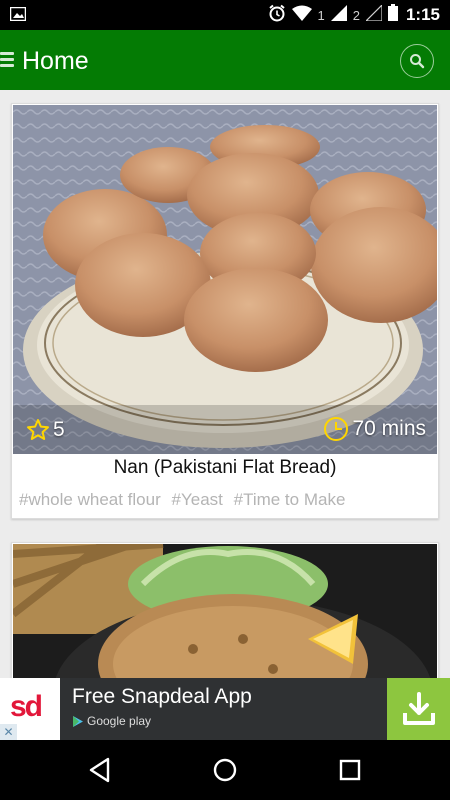 This screenshot has width=450, height=800. I want to click on ad-logo-text: sd, so click(26, 706).